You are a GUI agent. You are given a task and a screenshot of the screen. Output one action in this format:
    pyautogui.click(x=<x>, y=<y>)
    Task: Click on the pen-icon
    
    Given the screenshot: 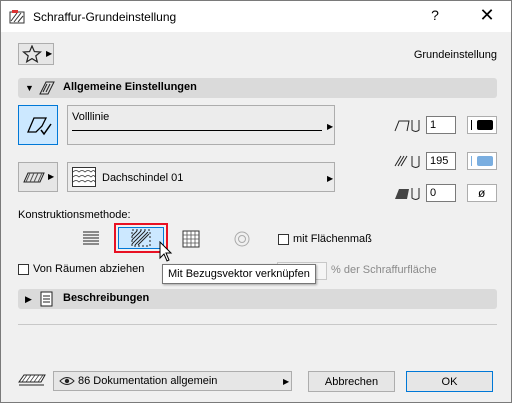 What is the action you would take?
    pyautogui.click(x=408, y=126)
    